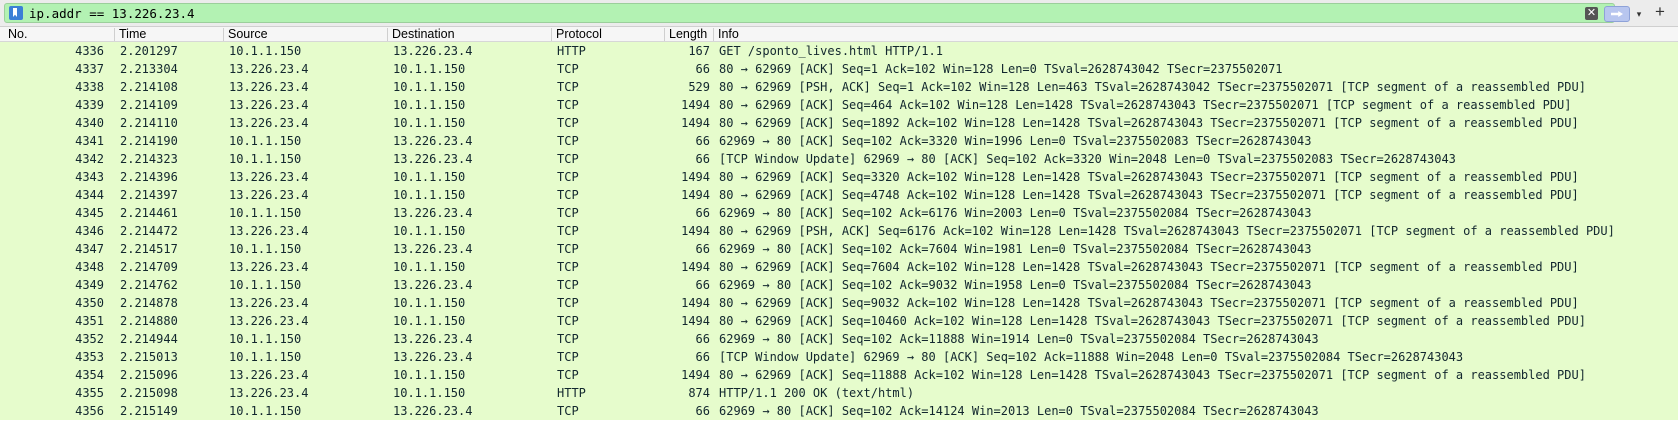 This screenshot has width=1678, height=426. Describe the element at coordinates (58, 34) in the screenshot. I see `column-header-no: No.` at that location.